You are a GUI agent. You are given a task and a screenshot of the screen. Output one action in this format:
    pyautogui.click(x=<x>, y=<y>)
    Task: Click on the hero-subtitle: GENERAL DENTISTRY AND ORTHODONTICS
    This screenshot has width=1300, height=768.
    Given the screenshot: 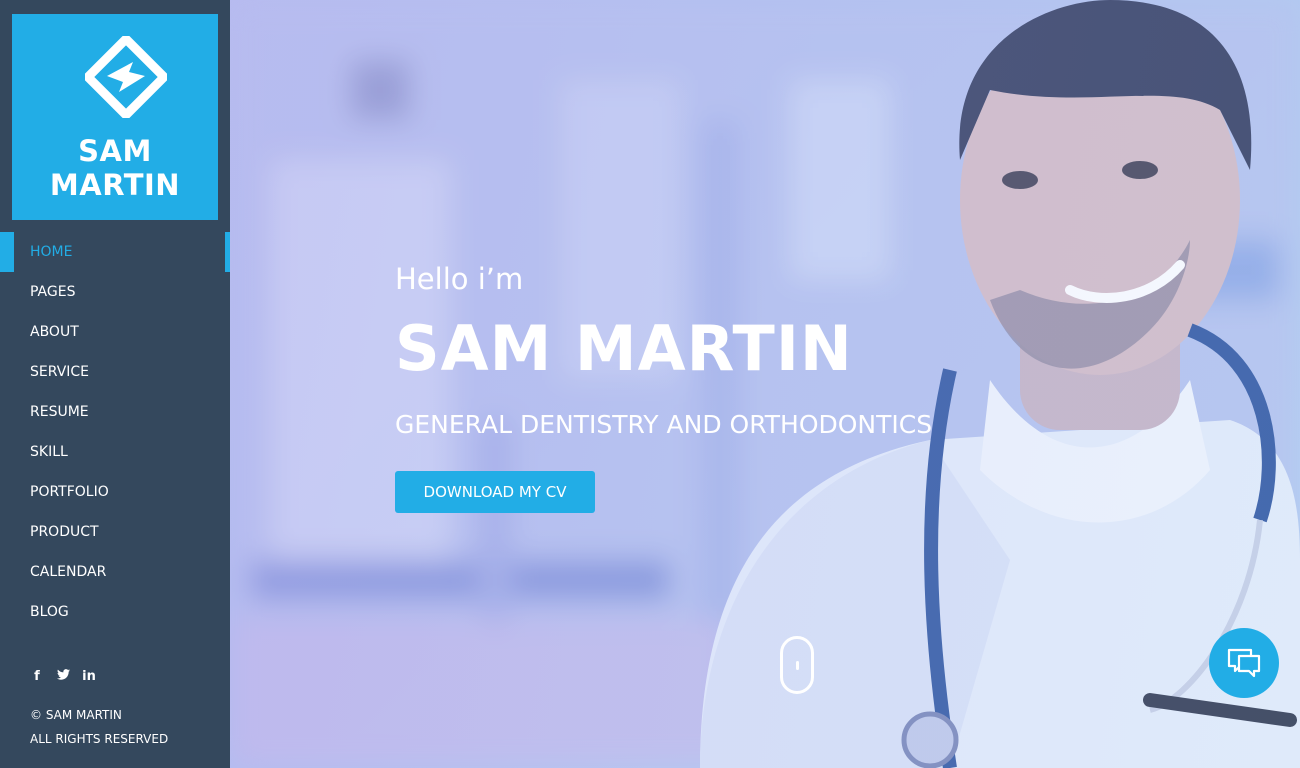 What is the action you would take?
    pyautogui.click(x=664, y=424)
    